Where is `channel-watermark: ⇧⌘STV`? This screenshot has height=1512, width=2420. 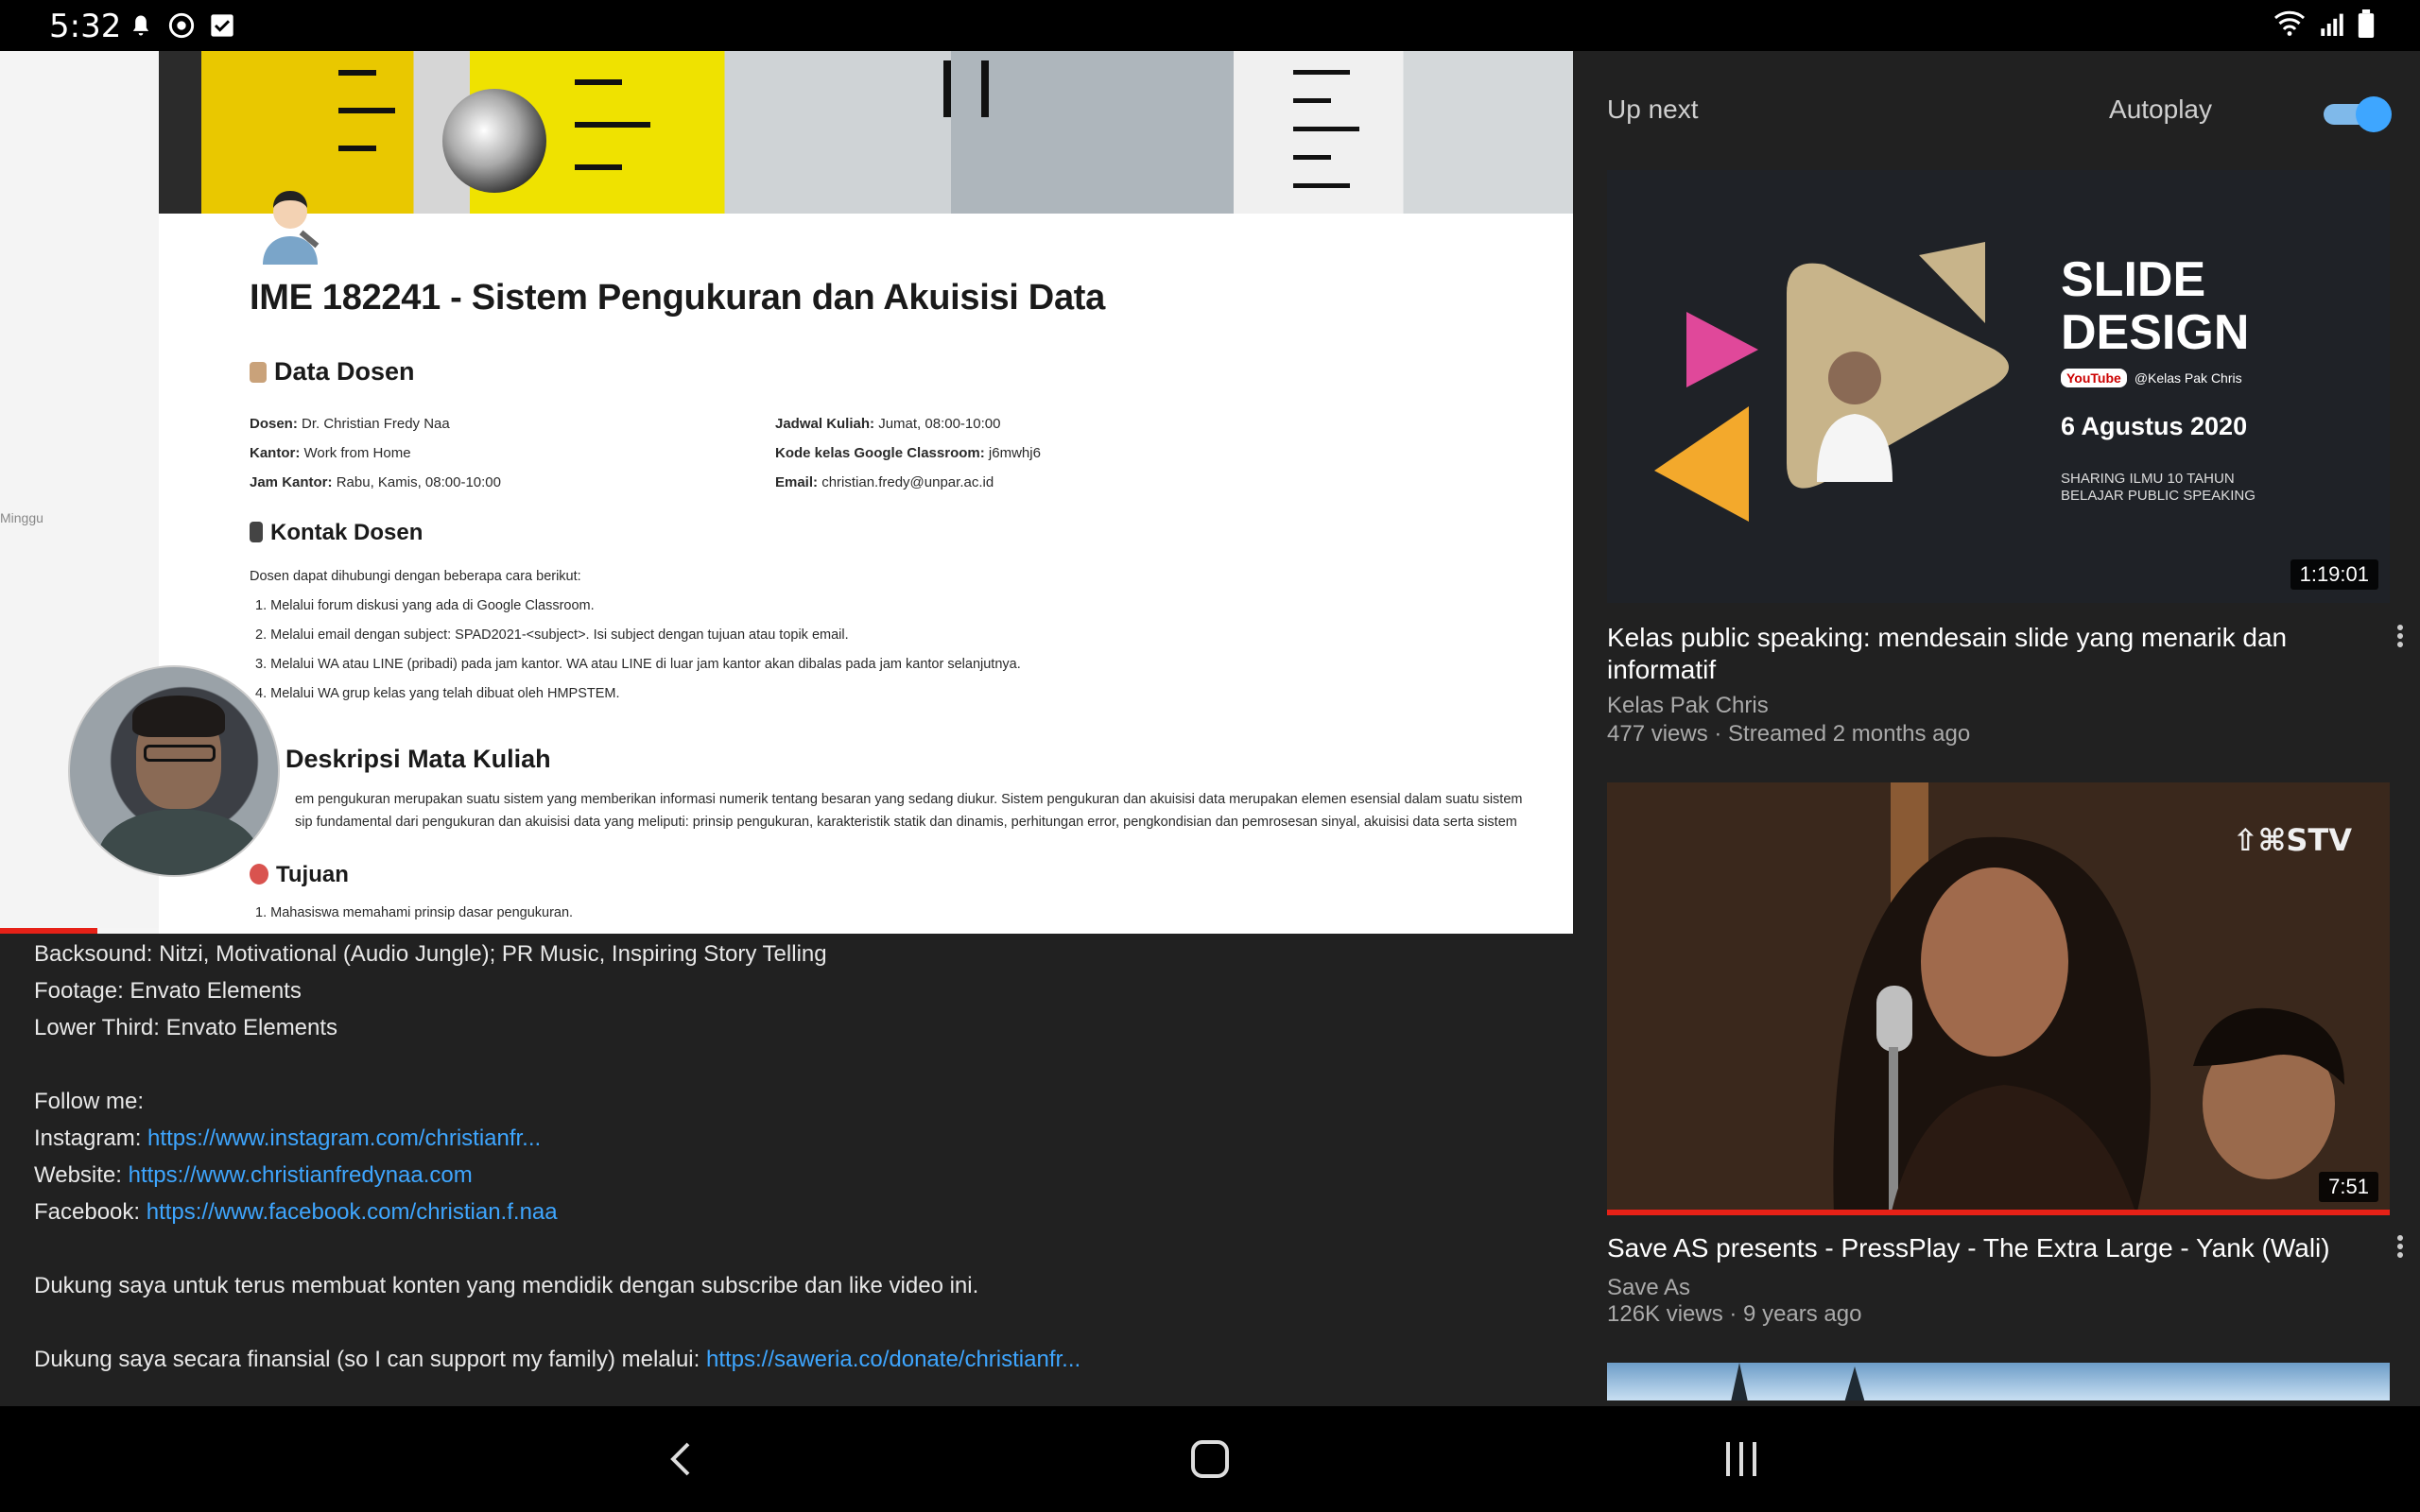 channel-watermark: ⇧⌘STV is located at coordinates (2292, 840).